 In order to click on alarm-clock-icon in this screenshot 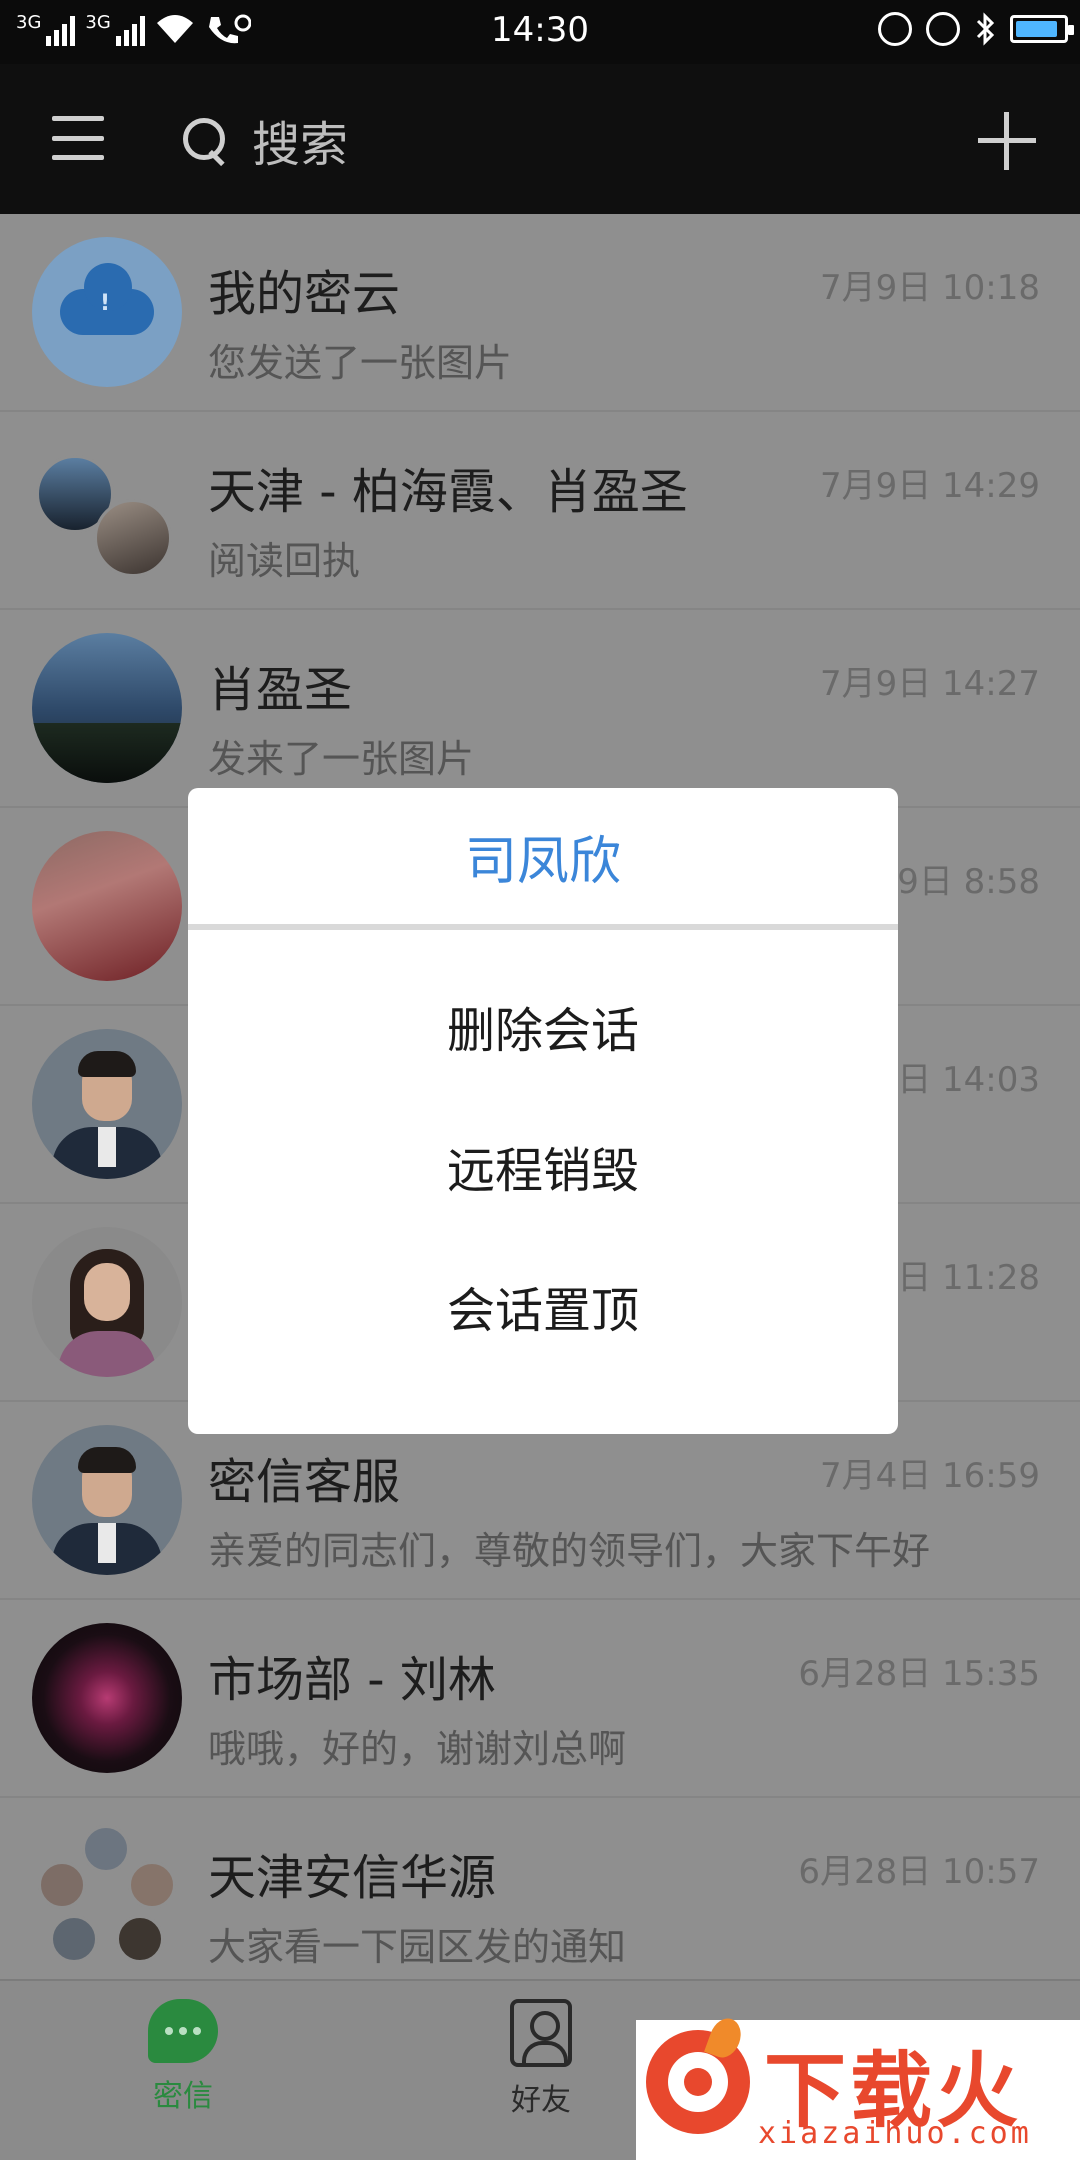, I will do `click(943, 29)`.